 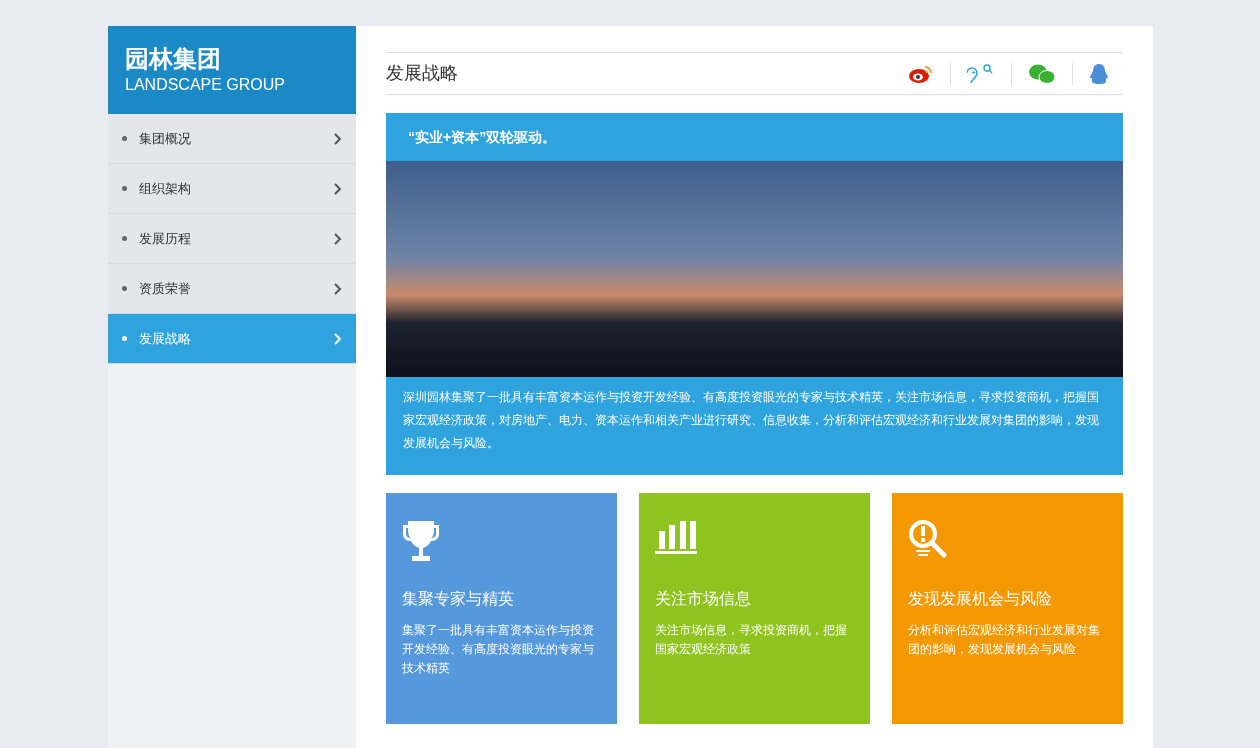 What do you see at coordinates (703, 599) in the screenshot?
I see `card-title: 关注市场信息` at bounding box center [703, 599].